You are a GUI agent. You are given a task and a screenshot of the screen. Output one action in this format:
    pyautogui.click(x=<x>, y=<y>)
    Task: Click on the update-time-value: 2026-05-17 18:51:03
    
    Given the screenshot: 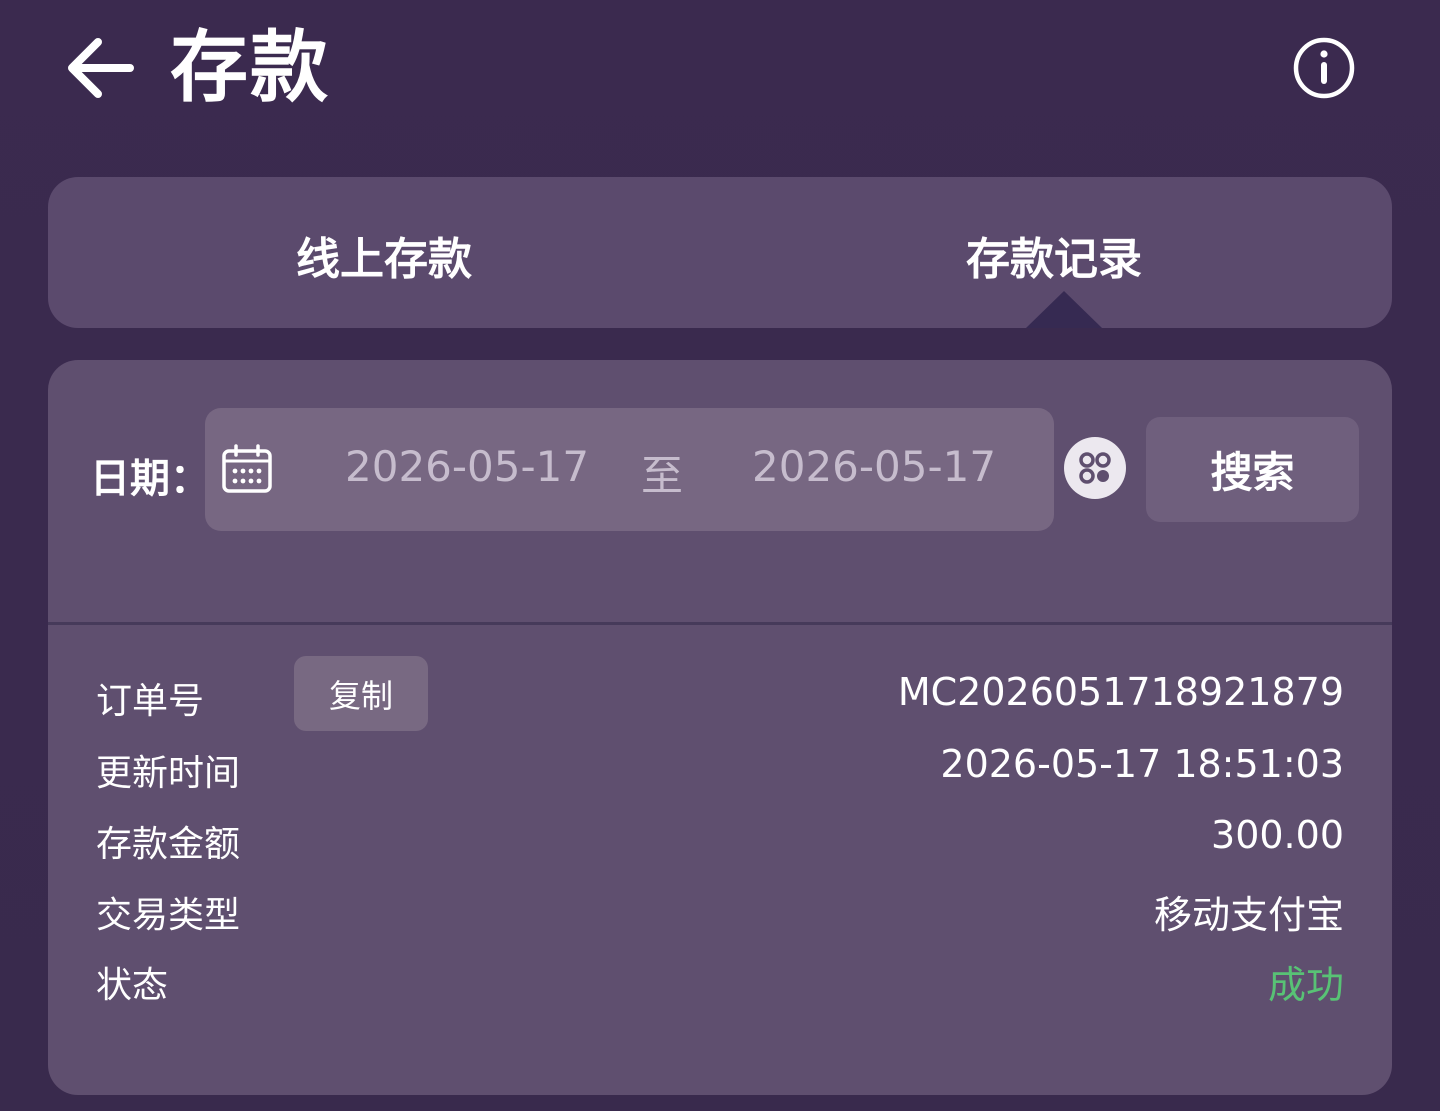 What is the action you would take?
    pyautogui.click(x=1142, y=764)
    